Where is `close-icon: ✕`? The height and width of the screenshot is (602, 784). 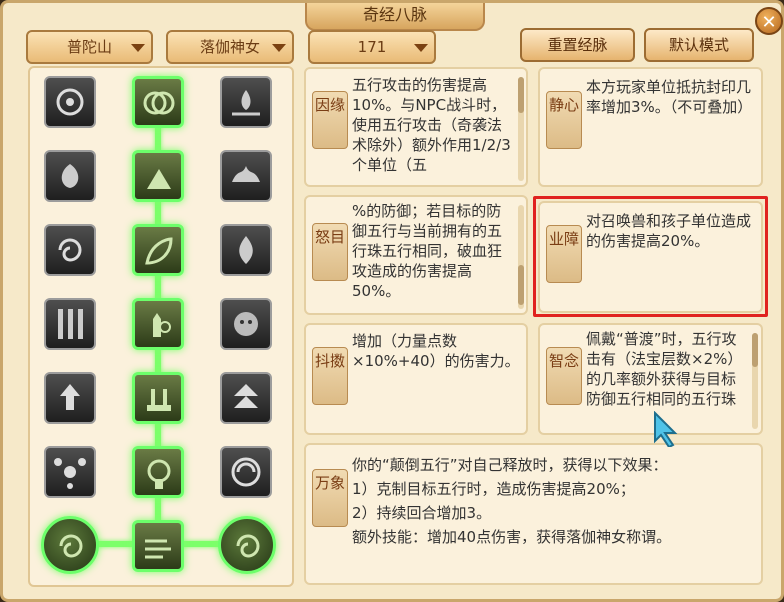 close-icon: ✕ is located at coordinates (769, 21).